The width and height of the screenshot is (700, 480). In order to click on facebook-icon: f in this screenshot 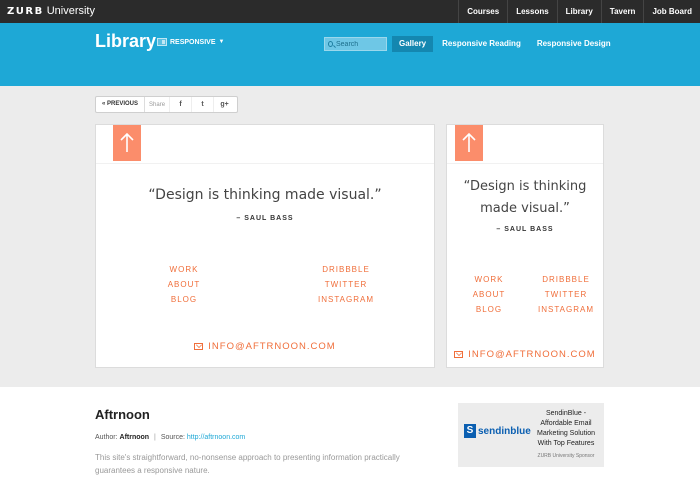, I will do `click(180, 104)`.